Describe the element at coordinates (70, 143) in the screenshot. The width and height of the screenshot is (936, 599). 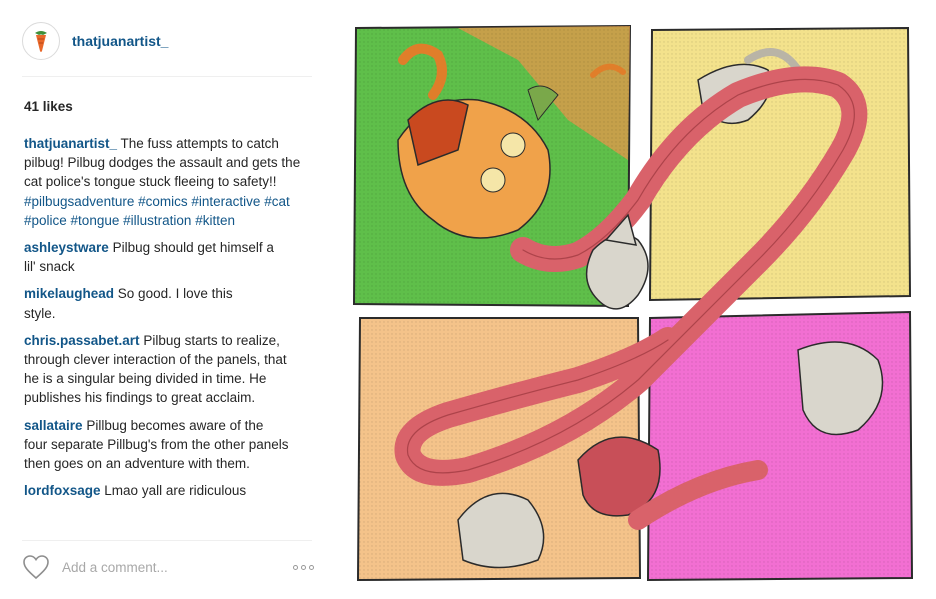
I see `caption-username: thatjuanartist_` at that location.